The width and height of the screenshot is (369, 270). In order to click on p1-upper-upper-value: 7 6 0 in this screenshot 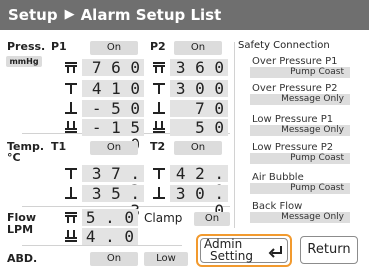, I will do `click(113, 67)`.